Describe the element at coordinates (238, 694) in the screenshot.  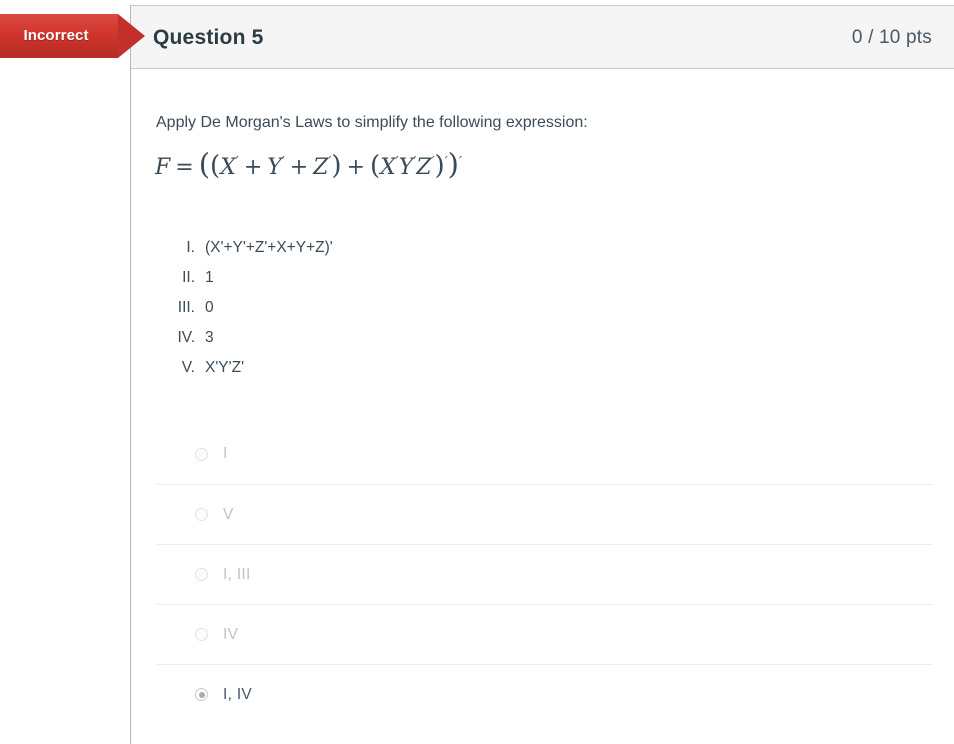
I see `answer-option-label: I, IV` at that location.